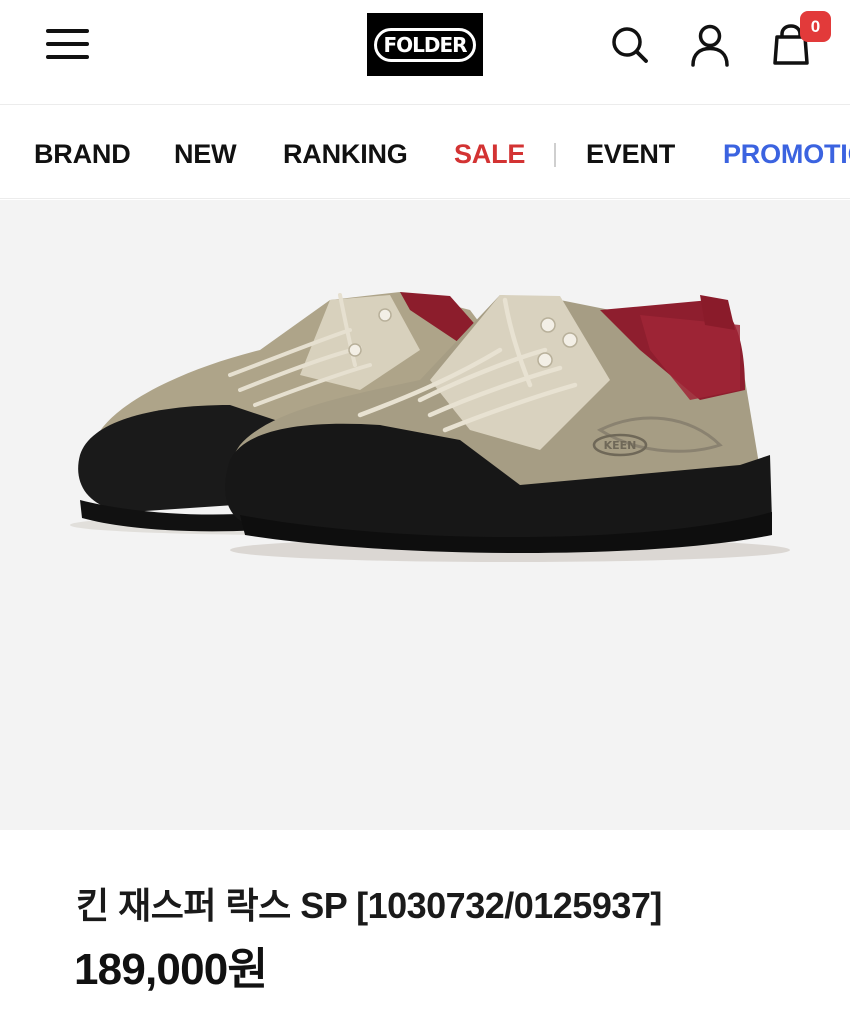 Image resolution: width=850 pixels, height=1024 pixels. I want to click on product-price: 189,000원, so click(171, 969).